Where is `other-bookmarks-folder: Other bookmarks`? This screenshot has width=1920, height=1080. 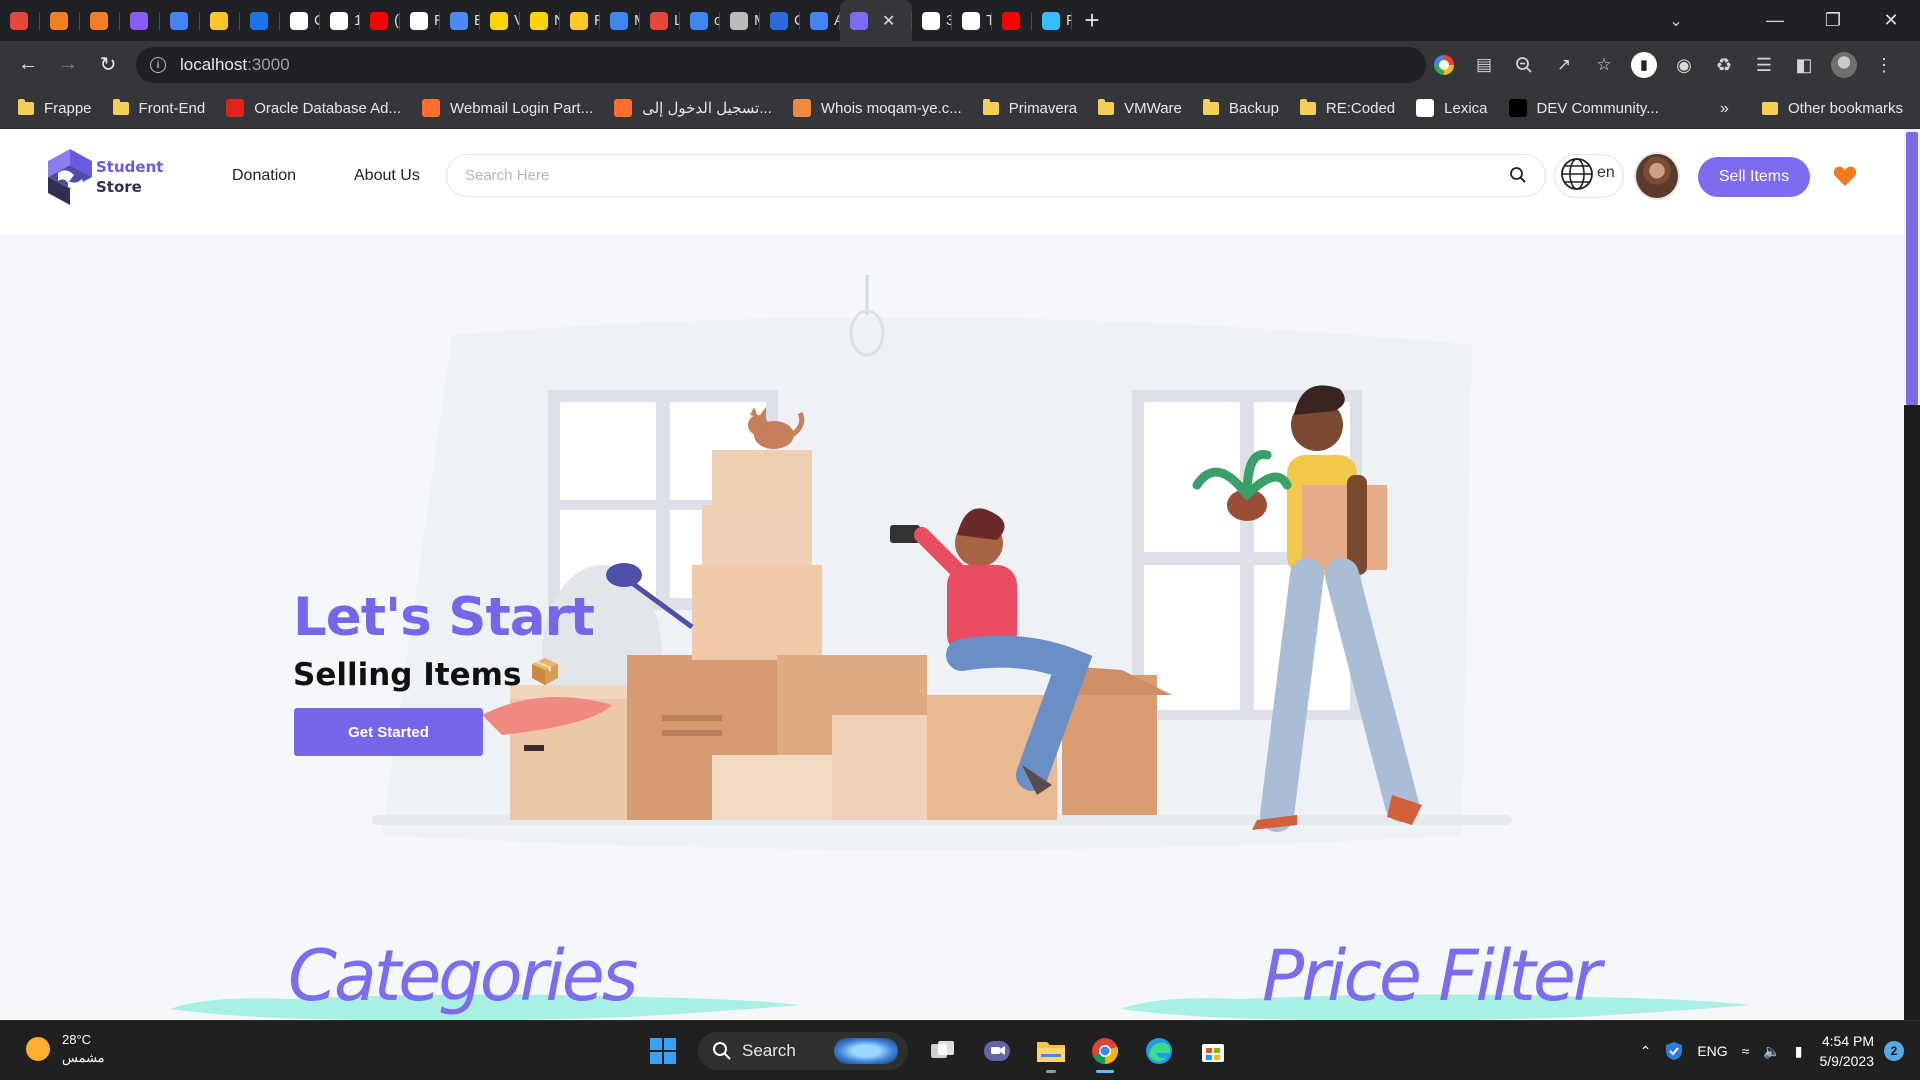 other-bookmarks-folder: Other bookmarks is located at coordinates (1832, 108).